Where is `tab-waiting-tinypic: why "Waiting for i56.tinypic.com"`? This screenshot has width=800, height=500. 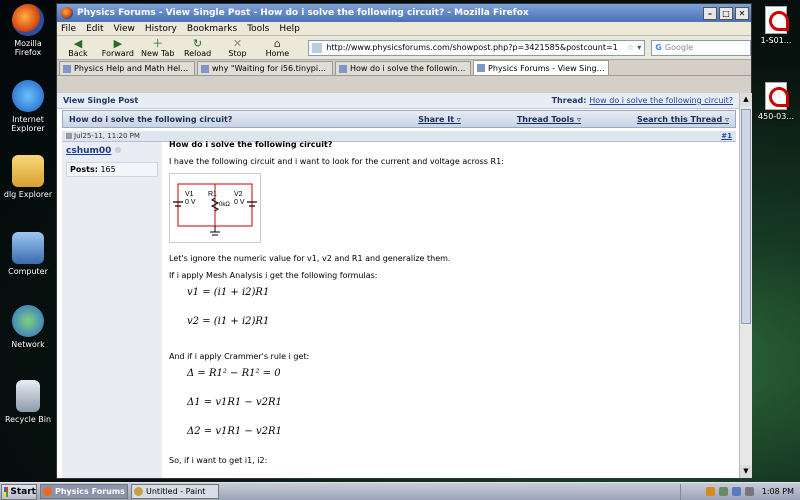
tab-waiting-tinypic: why "Waiting for i56.tinypic.com" is located at coordinates (265, 68).